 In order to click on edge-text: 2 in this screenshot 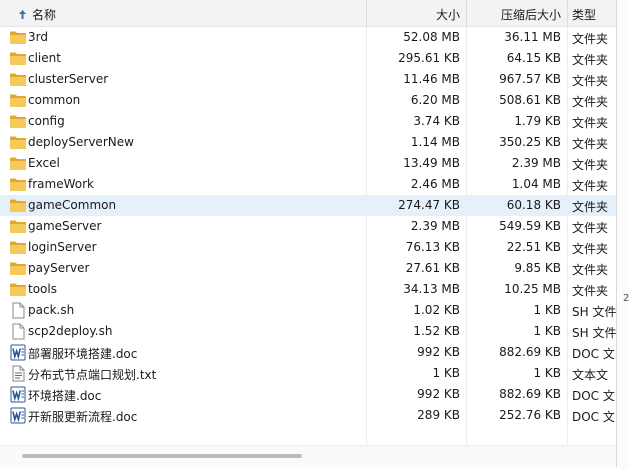, I will do `click(626, 298)`.